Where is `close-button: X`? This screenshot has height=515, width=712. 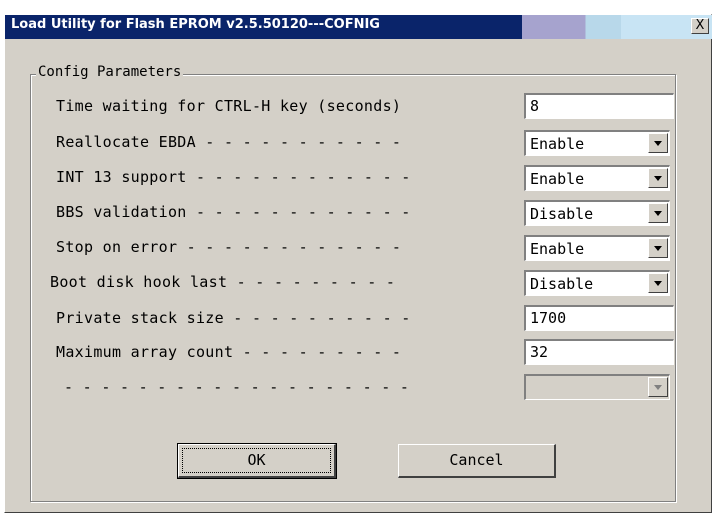 close-button: X is located at coordinates (700, 26).